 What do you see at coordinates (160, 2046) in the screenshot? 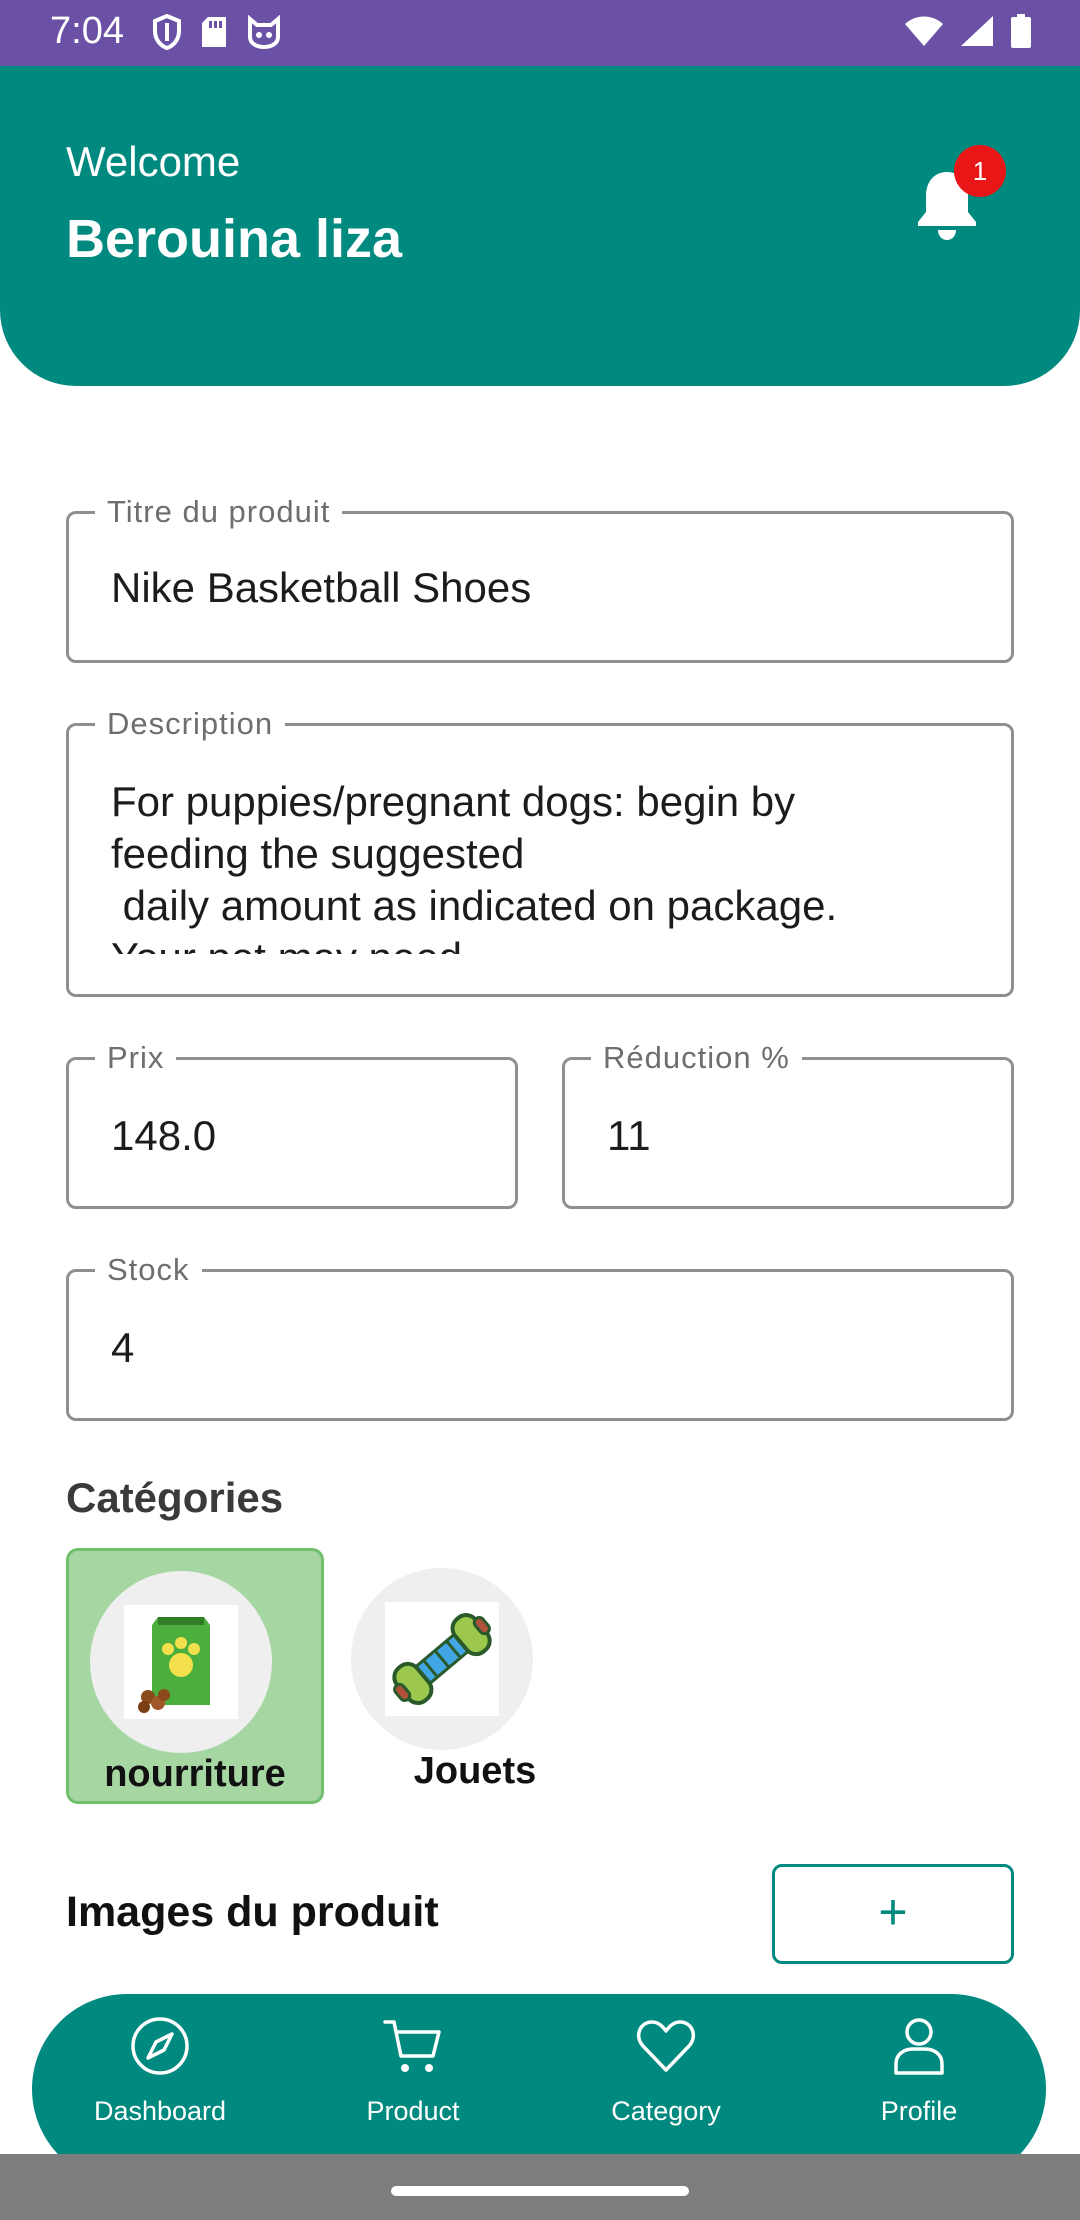
I see `compass-icon` at bounding box center [160, 2046].